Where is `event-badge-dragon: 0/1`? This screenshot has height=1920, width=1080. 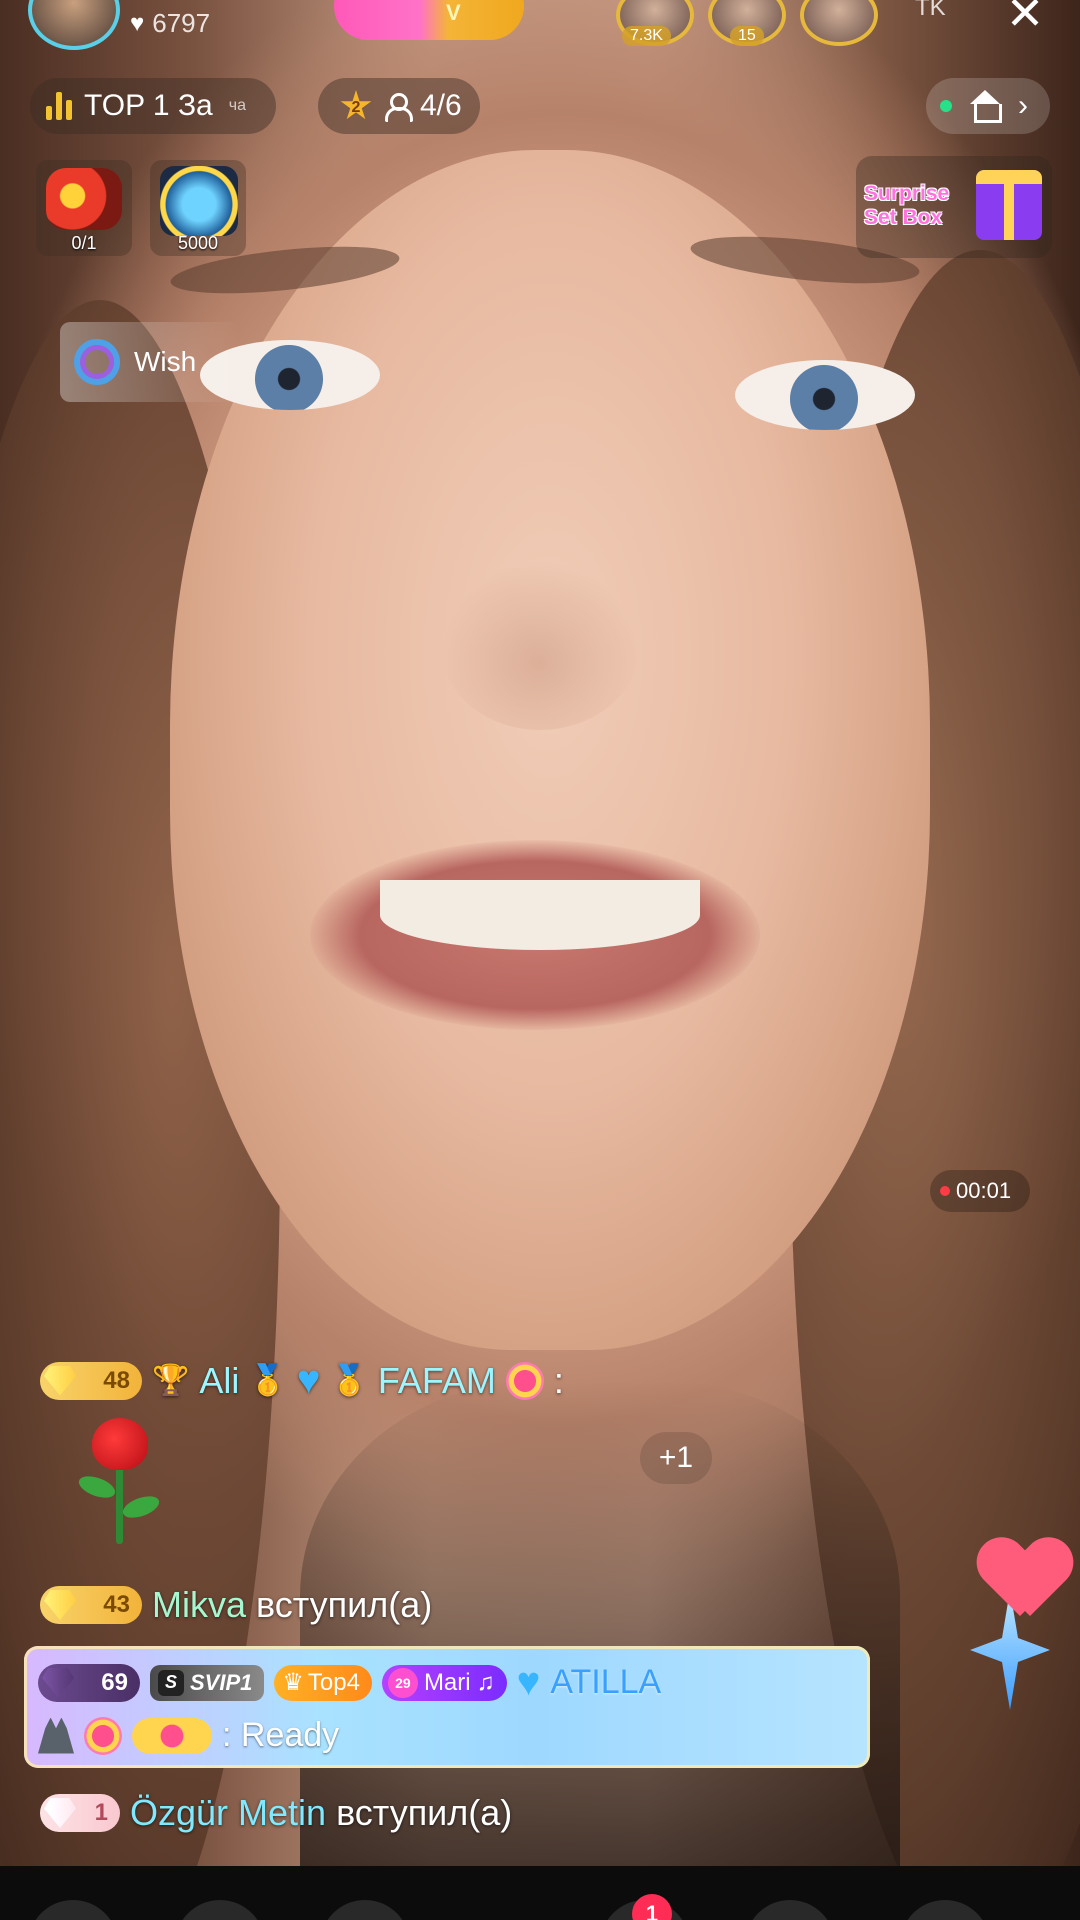
event-badge-dragon: 0/1 is located at coordinates (84, 208).